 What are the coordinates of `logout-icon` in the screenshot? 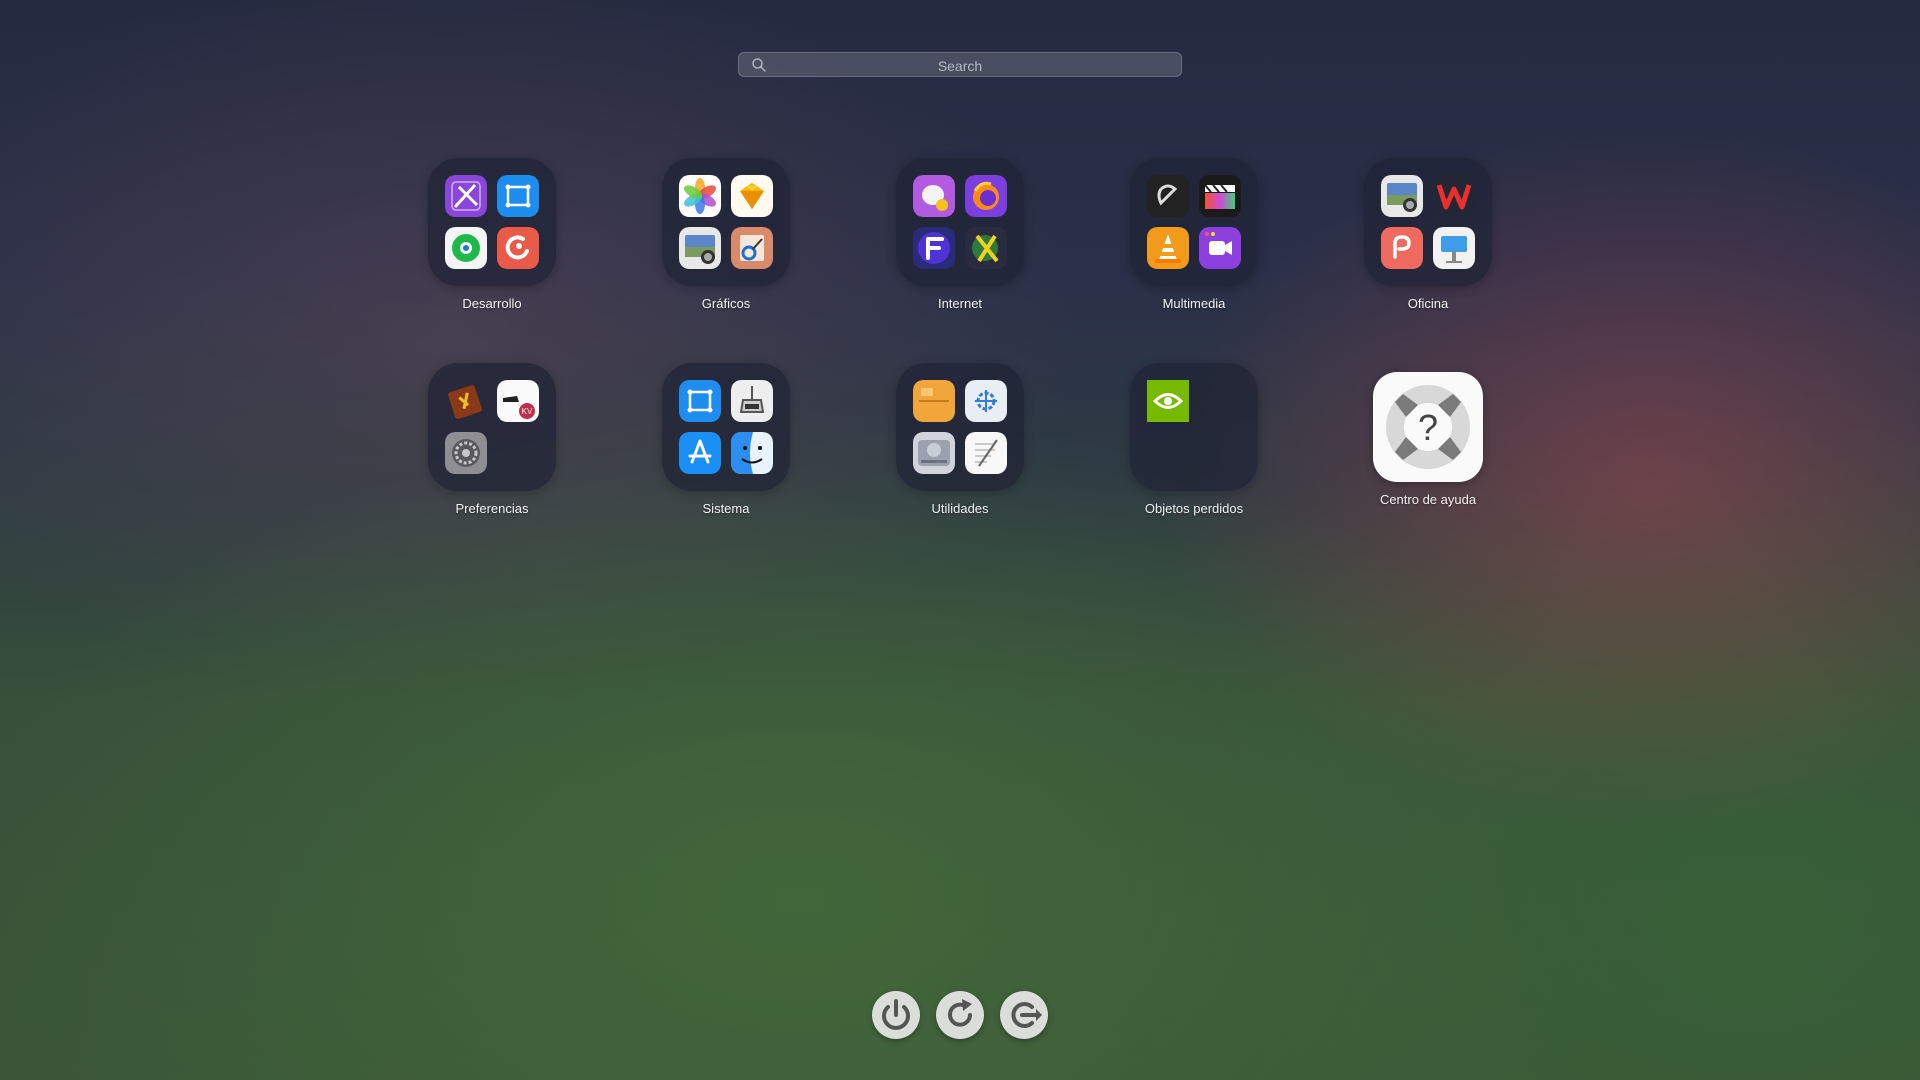 It's located at (1026, 1015).